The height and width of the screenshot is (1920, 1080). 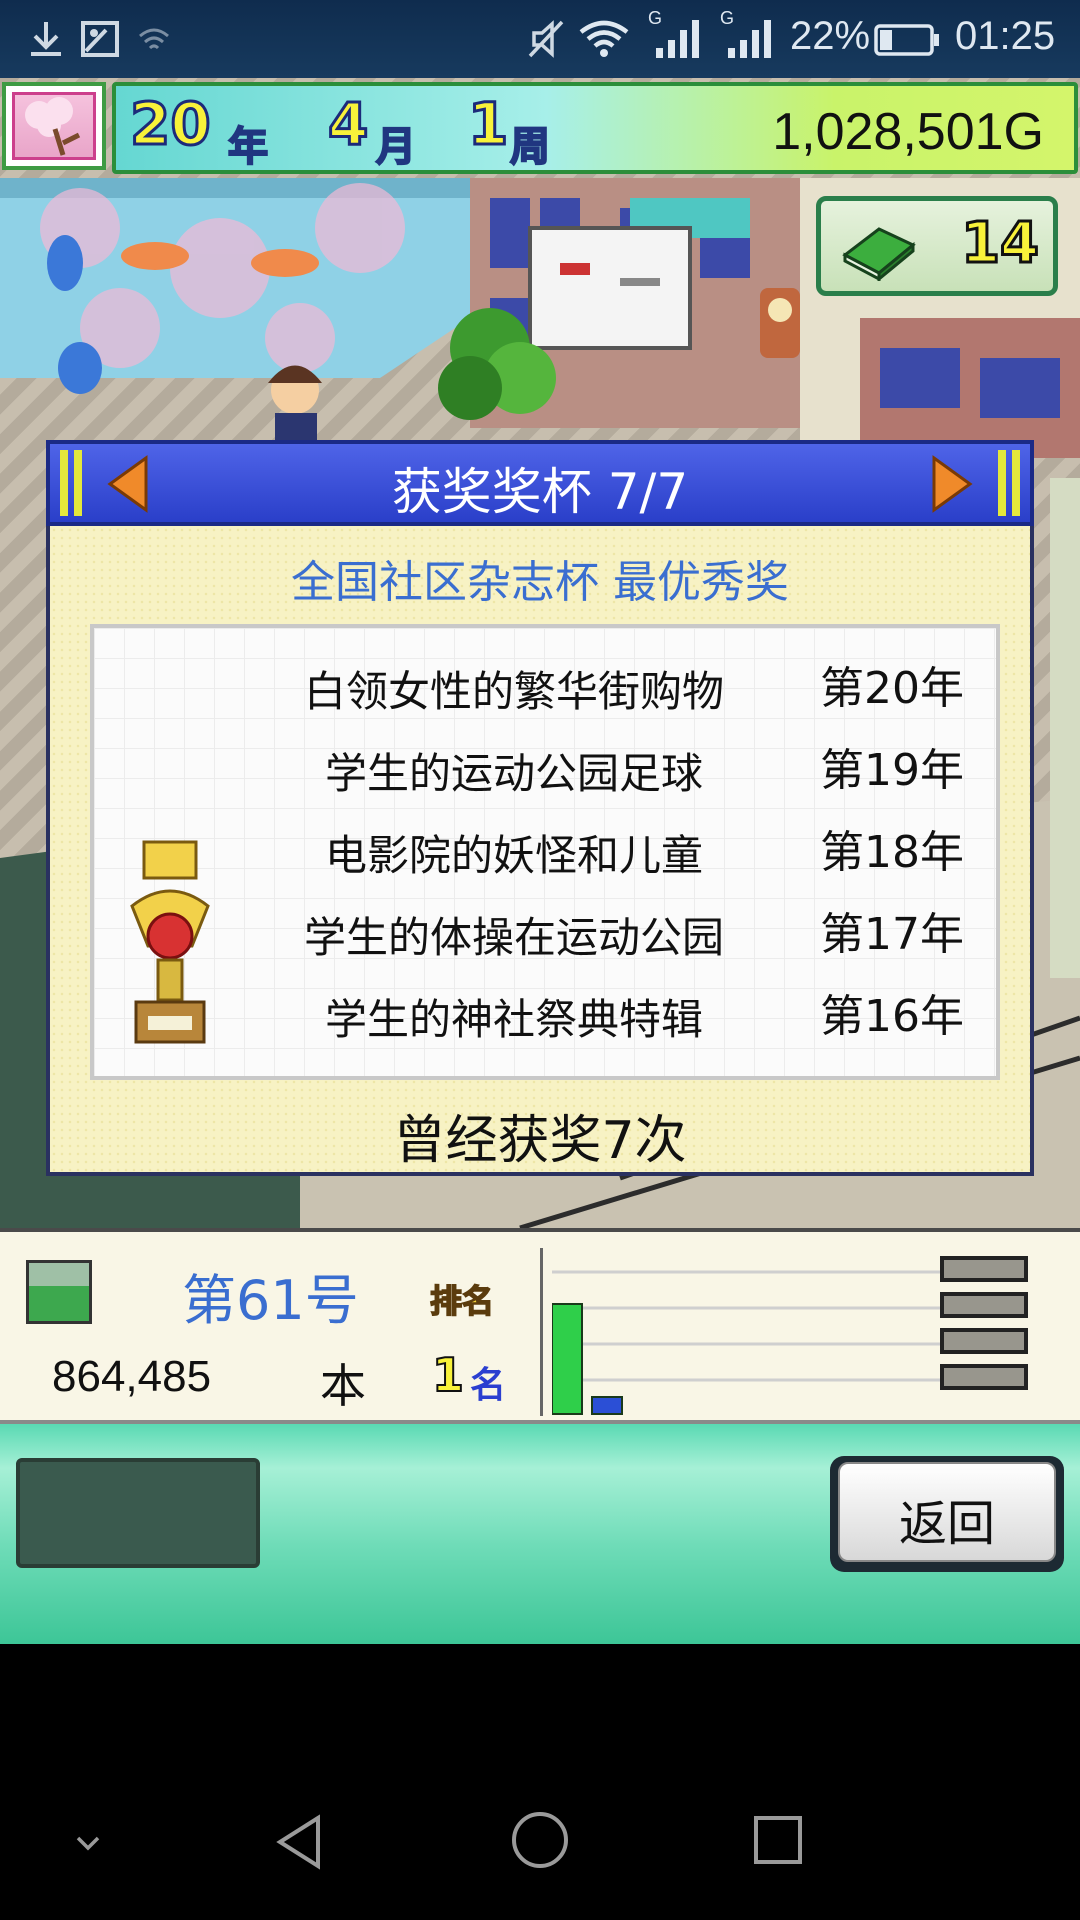 I want to click on award-title: 学生的运动公园足球, so click(x=513, y=773).